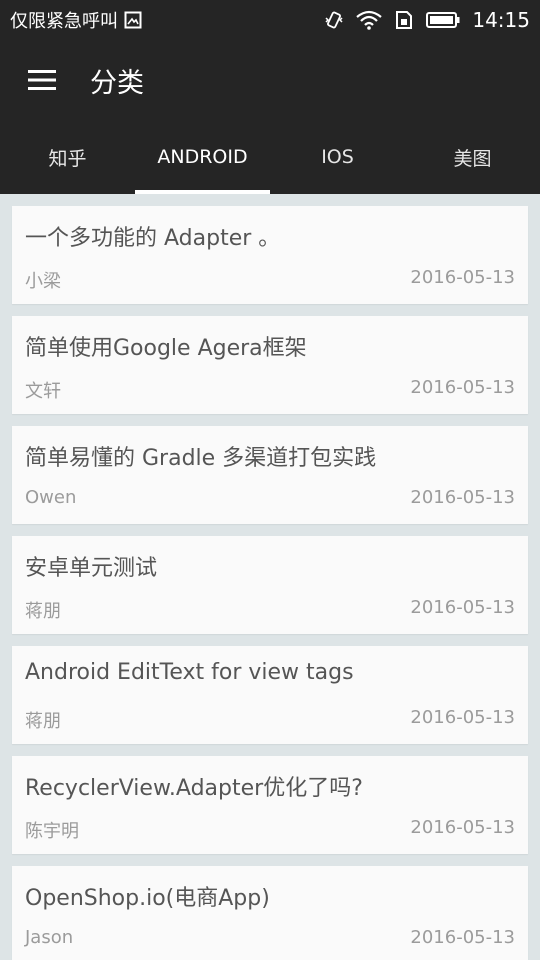  What do you see at coordinates (443, 20) in the screenshot?
I see `battery-icon` at bounding box center [443, 20].